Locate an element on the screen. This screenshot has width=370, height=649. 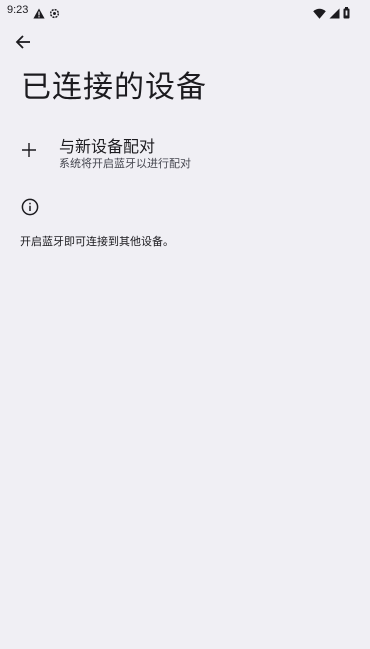
status-right-icons is located at coordinates (331, 13).